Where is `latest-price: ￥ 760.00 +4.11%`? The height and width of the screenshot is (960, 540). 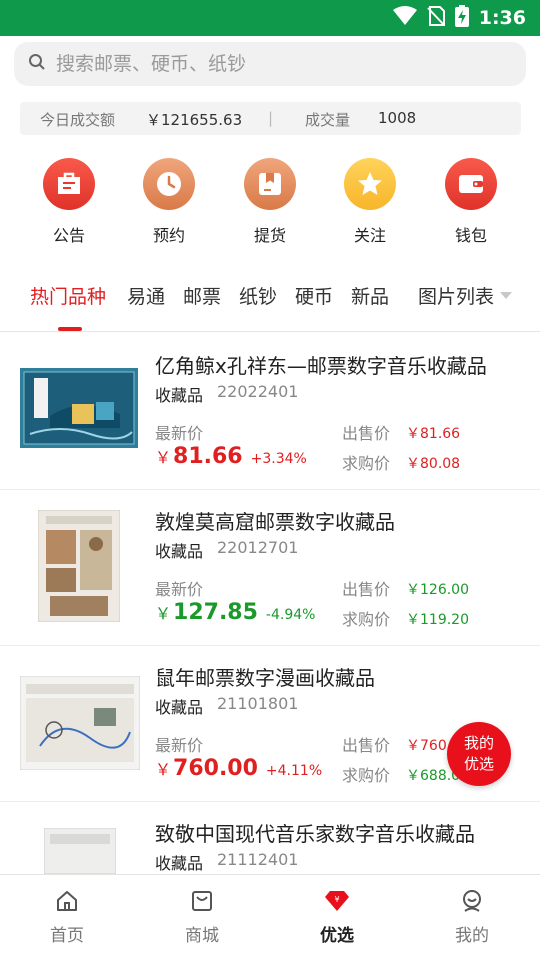
latest-price: ￥ 760.00 +4.11% is located at coordinates (238, 768).